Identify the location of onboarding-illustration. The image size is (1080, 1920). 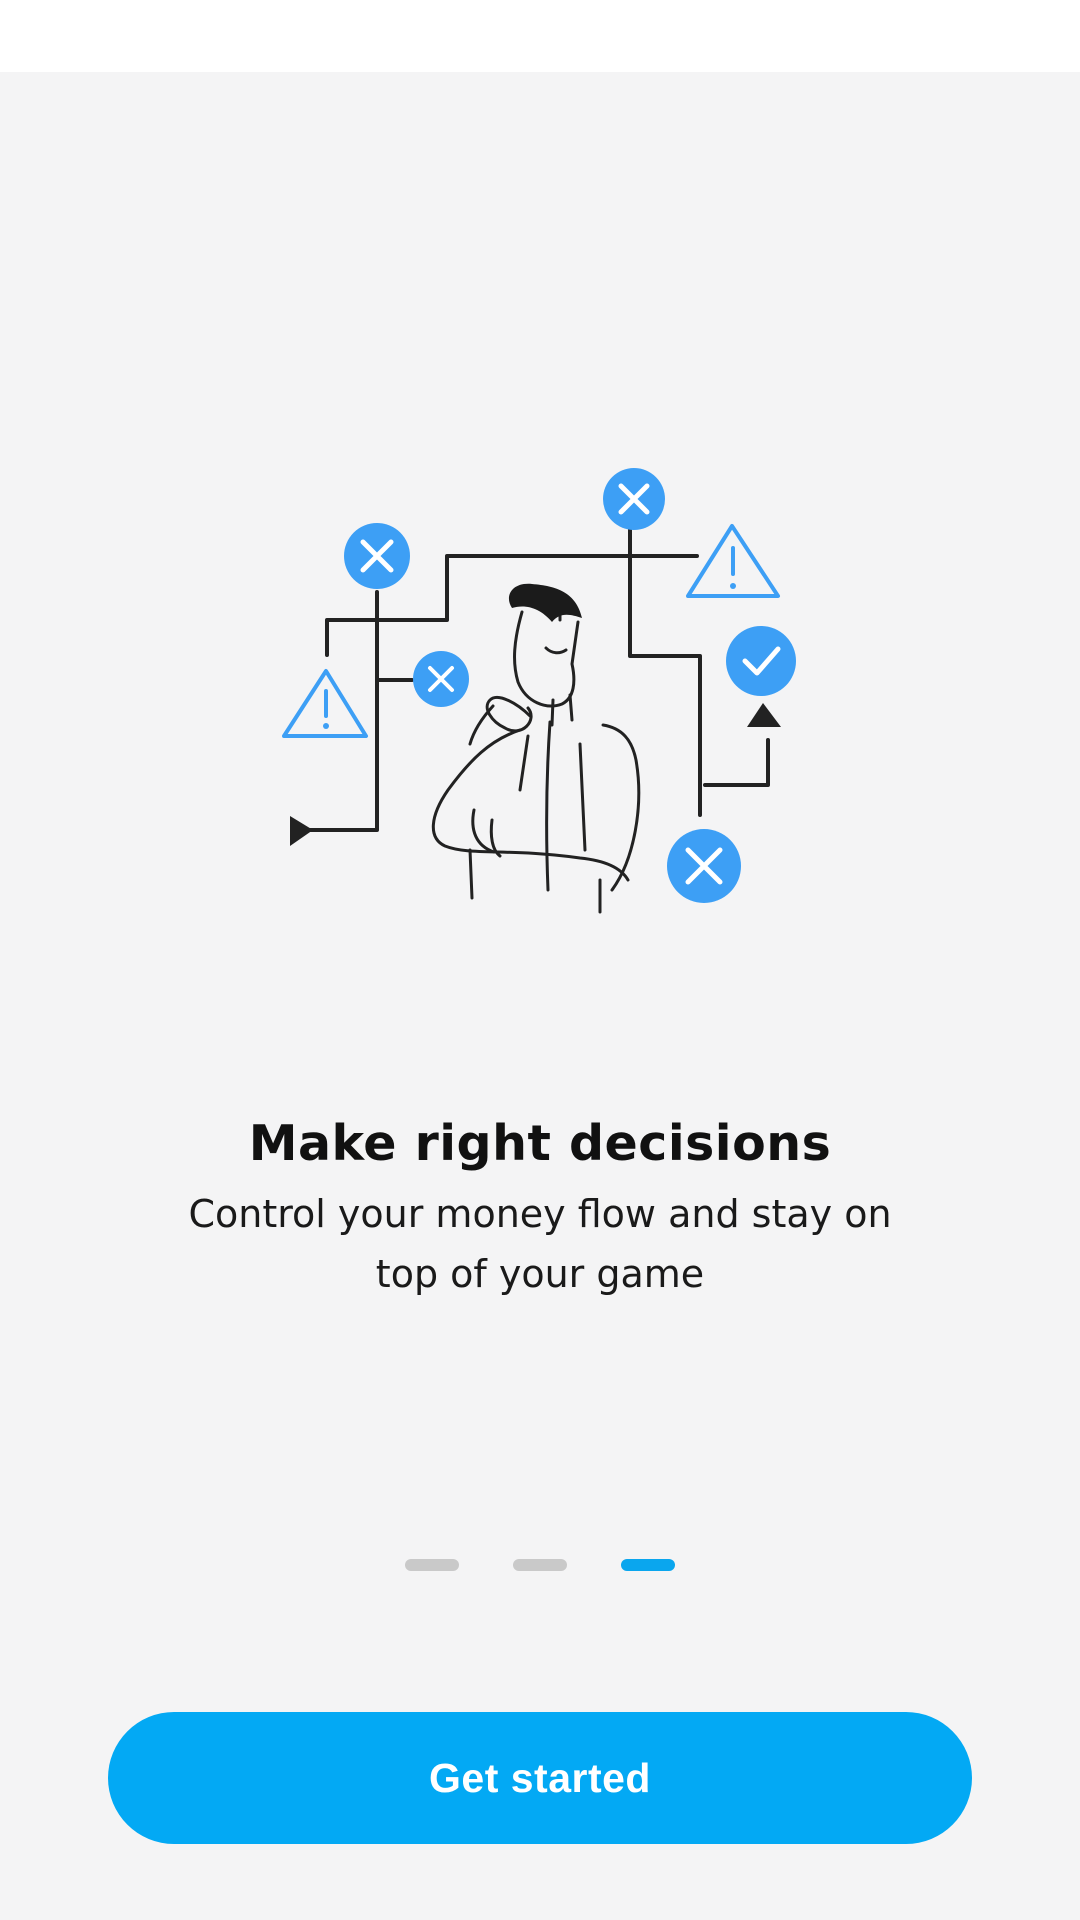
(540, 692).